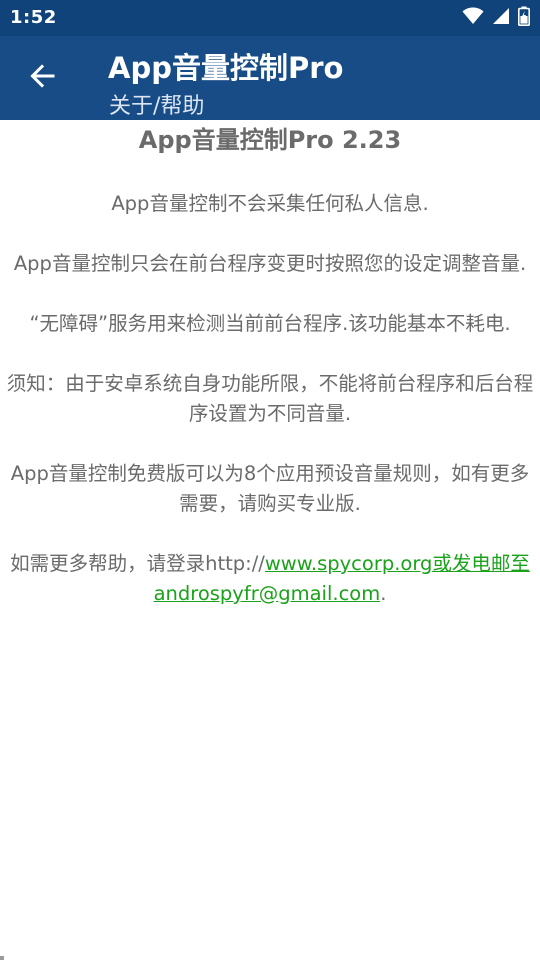 This screenshot has width=540, height=960. I want to click on notice-paragraph: 须知：由于安卓系统自身功能所限，不能将前台程序和后台程序设置为不同音量., so click(270, 398).